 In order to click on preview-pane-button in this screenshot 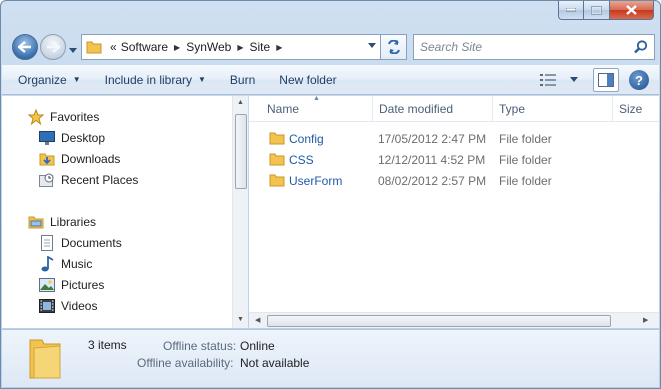, I will do `click(606, 80)`.